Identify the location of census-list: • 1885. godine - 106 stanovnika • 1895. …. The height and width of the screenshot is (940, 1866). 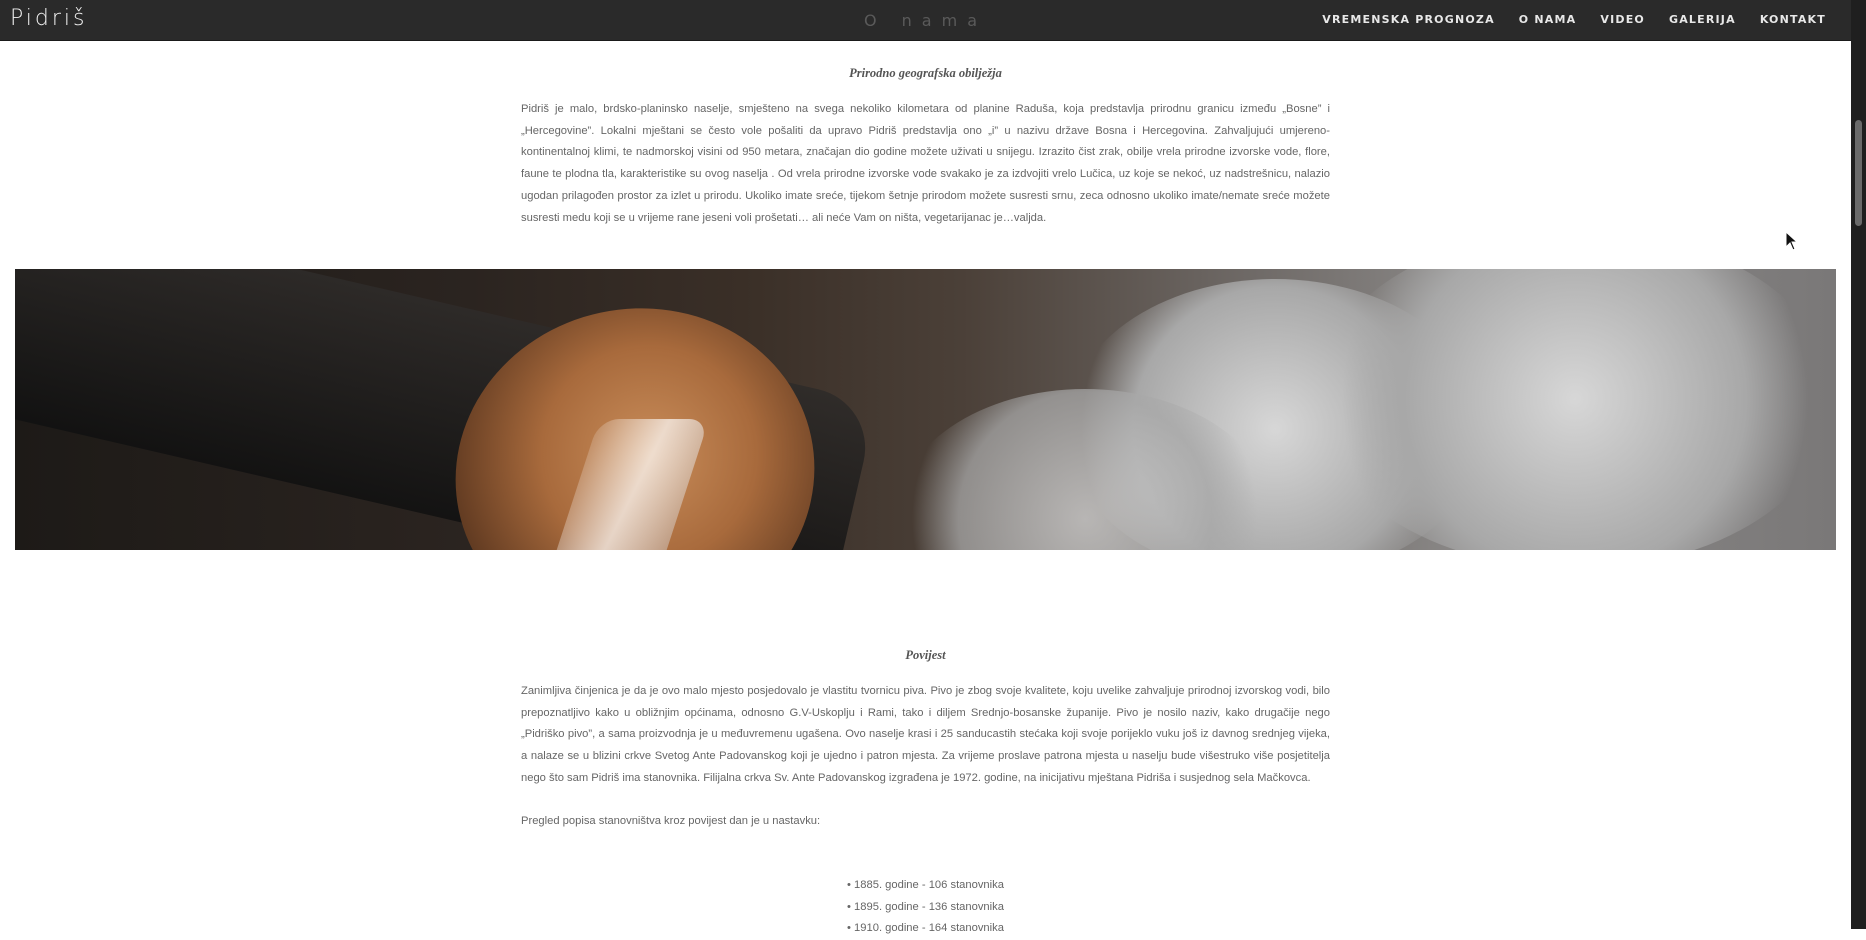
(925, 907).